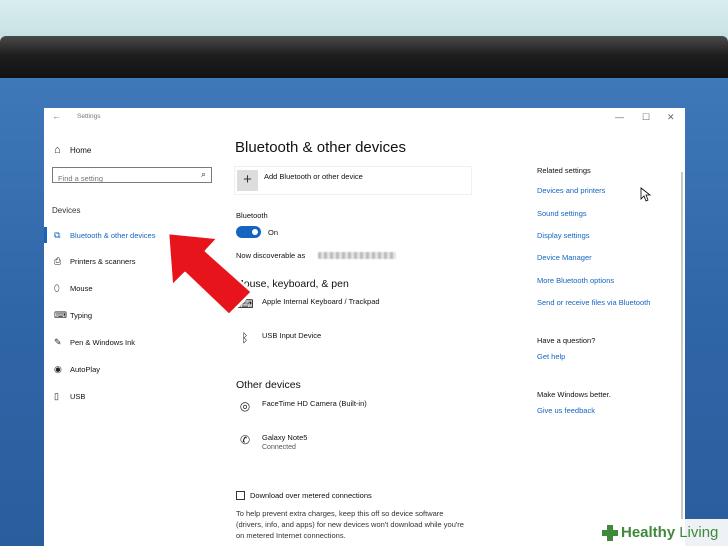 The width and height of the screenshot is (728, 546). I want to click on sidebar-item-pen: ✎ Pen & Windows Ink, so click(134, 342).